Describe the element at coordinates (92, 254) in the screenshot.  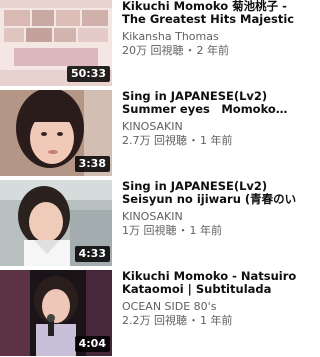
I see `video-duration-badge: 4:33` at that location.